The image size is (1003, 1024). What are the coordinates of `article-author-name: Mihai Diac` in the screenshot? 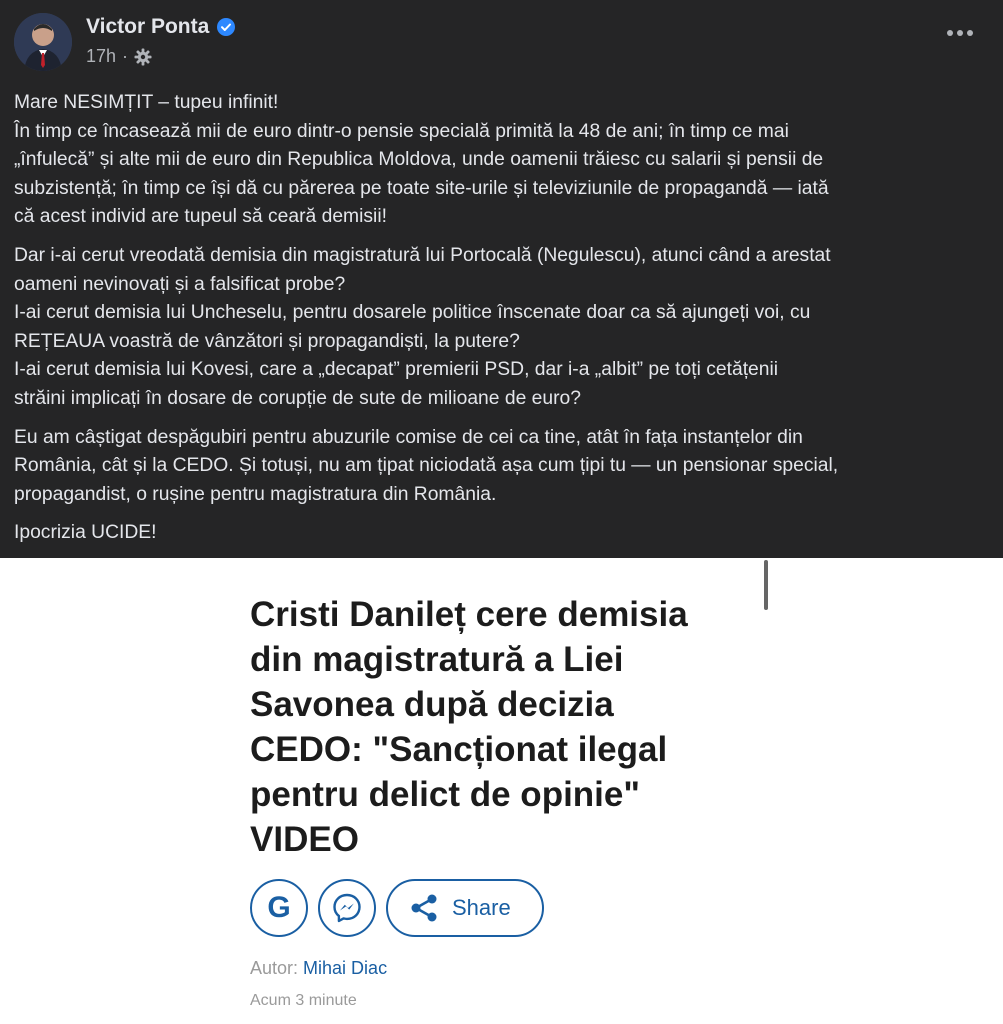 It's located at (345, 968).